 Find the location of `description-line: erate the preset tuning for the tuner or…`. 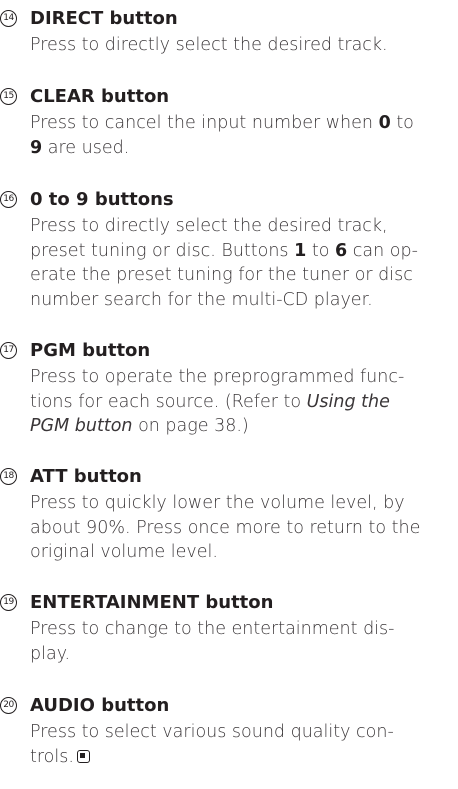

description-line: erate the preset tuning for the tuner or… is located at coordinates (221, 275).